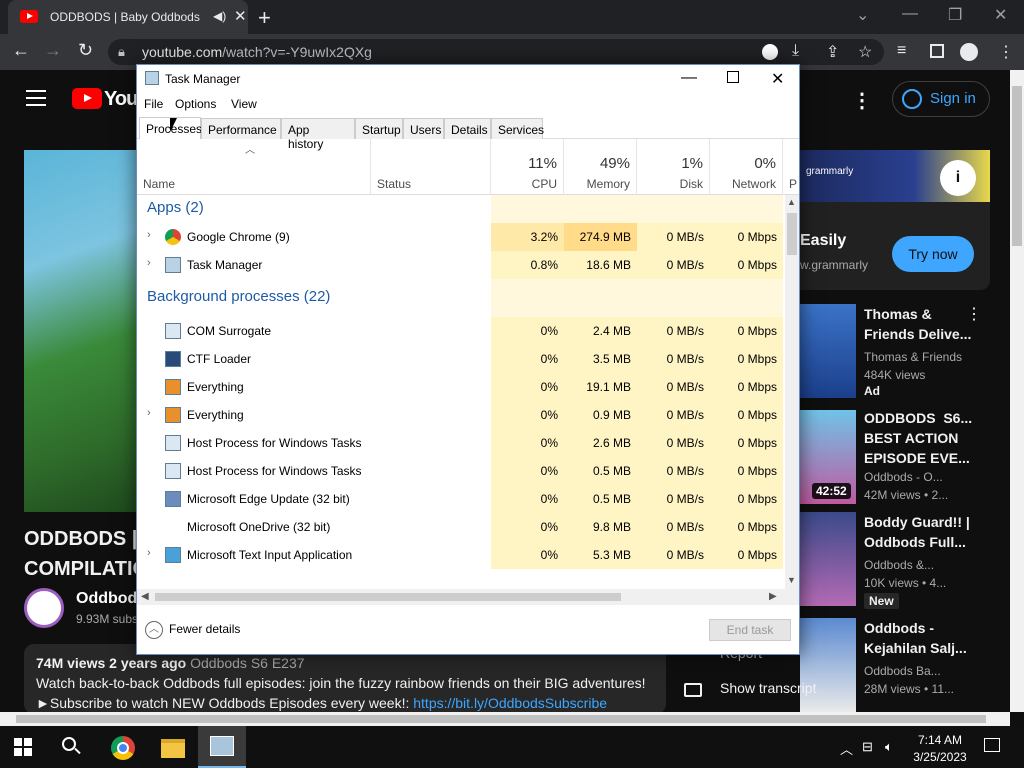 This screenshot has height=768, width=1024. Describe the element at coordinates (974, 314) in the screenshot. I see `rec-menu-icon: ⋮` at that location.